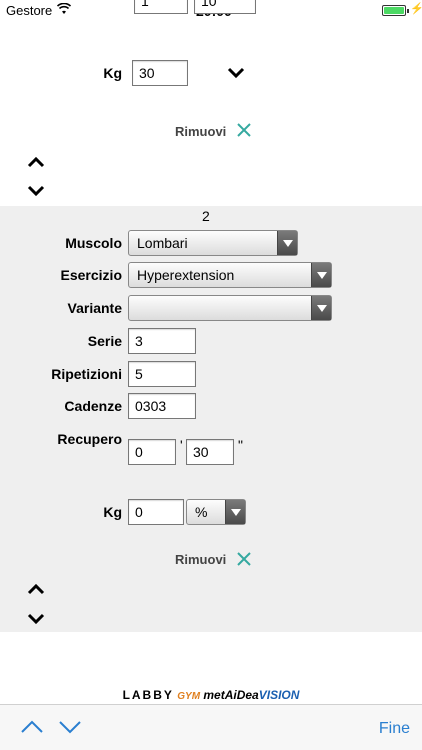 Image resolution: width=422 pixels, height=750 pixels. I want to click on ripetizioni-input: 5, so click(162, 374).